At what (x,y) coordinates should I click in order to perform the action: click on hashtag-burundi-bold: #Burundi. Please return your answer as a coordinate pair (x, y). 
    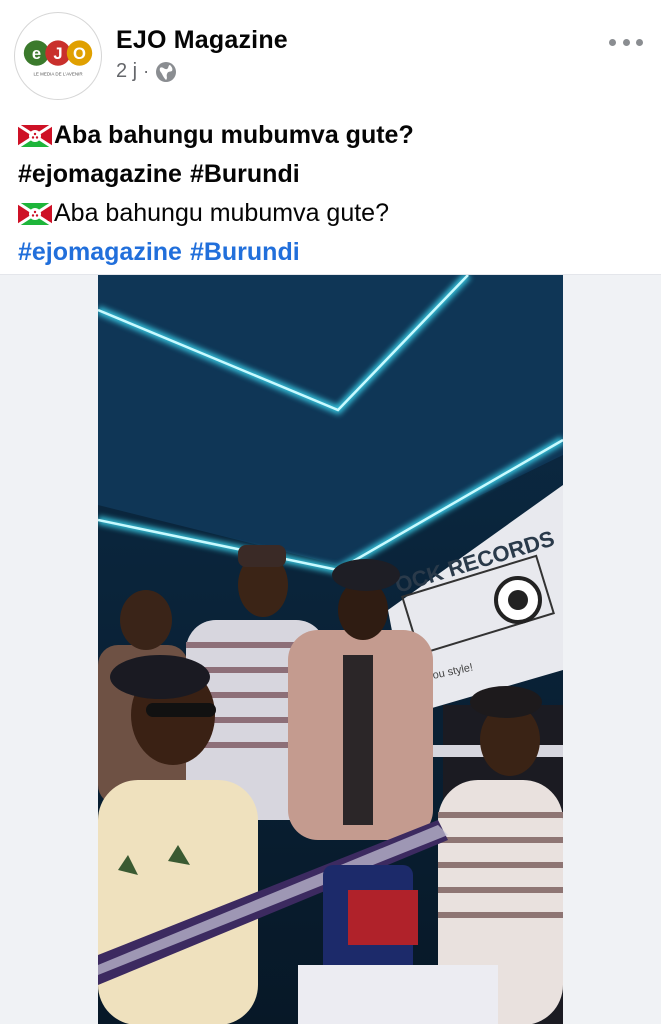
    Looking at the image, I should click on (245, 174).